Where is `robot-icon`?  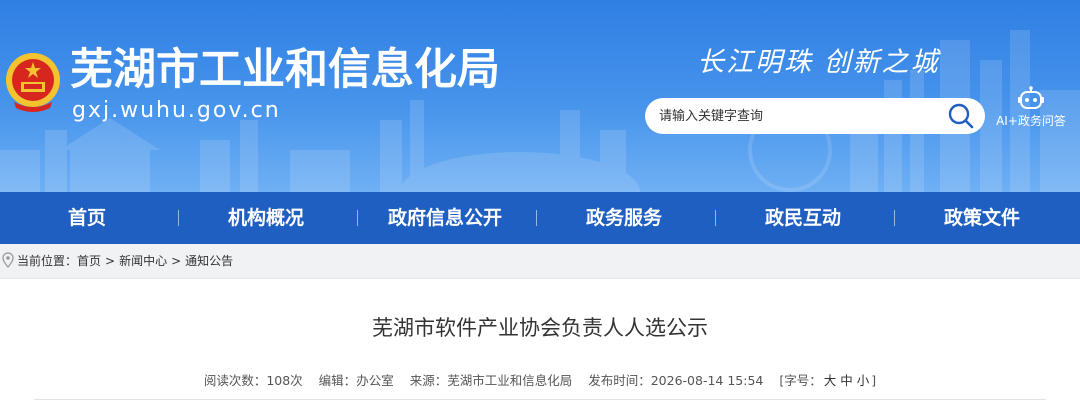 robot-icon is located at coordinates (1031, 97).